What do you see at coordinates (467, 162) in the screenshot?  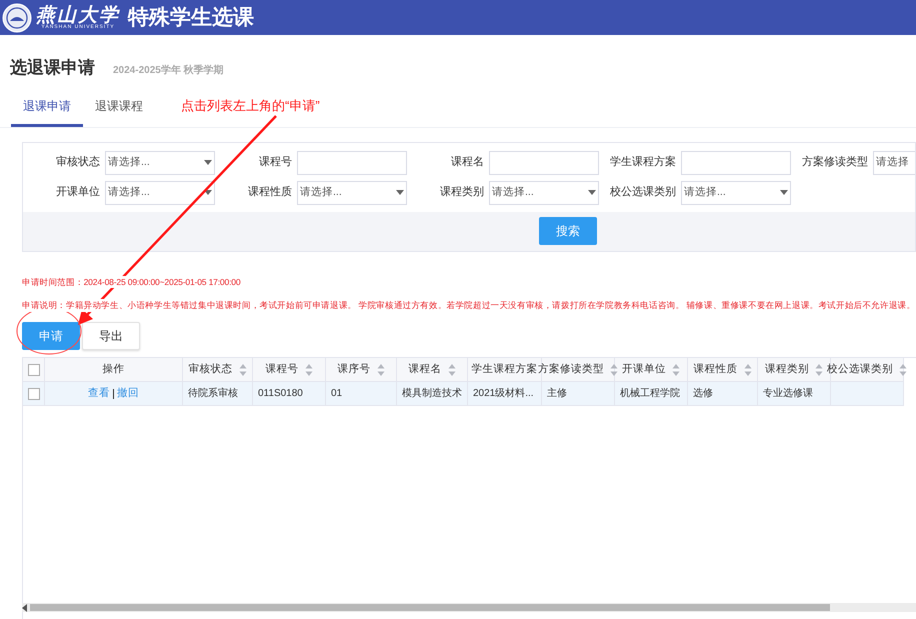 I see `filter-label: 课程名` at bounding box center [467, 162].